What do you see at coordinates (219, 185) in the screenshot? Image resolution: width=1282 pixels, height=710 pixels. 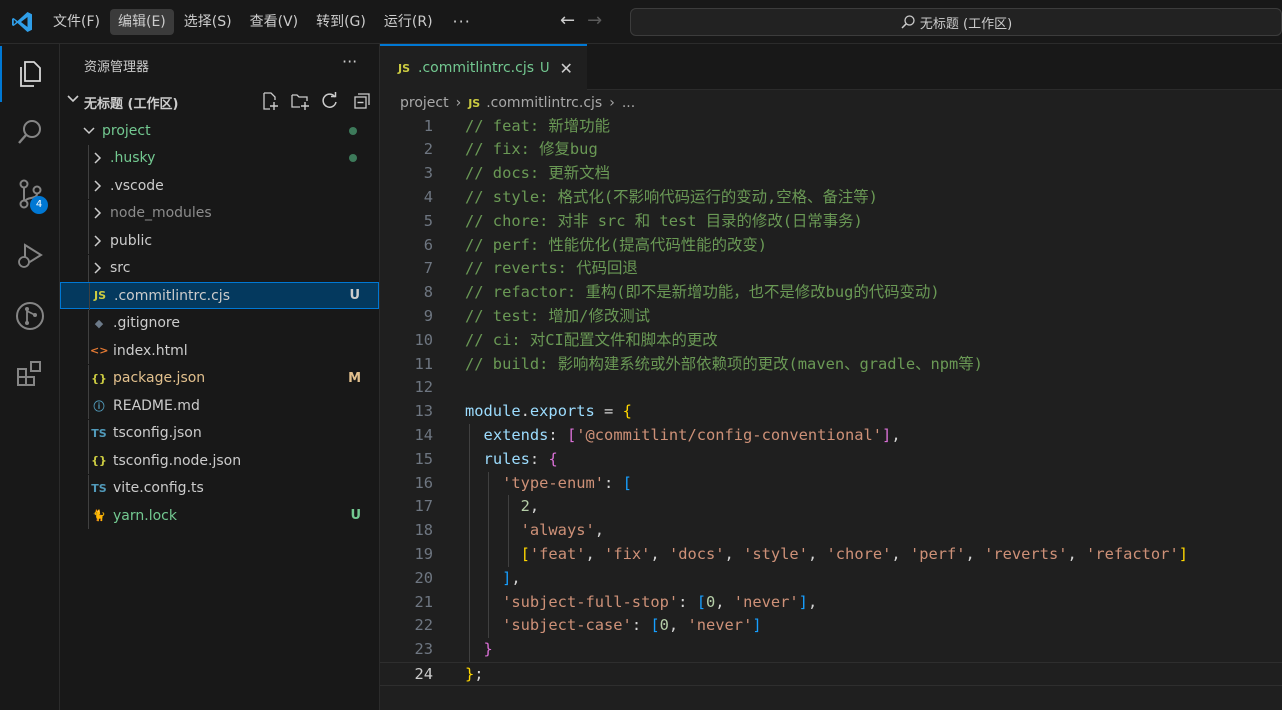 I see `tree-item: .vscode` at bounding box center [219, 185].